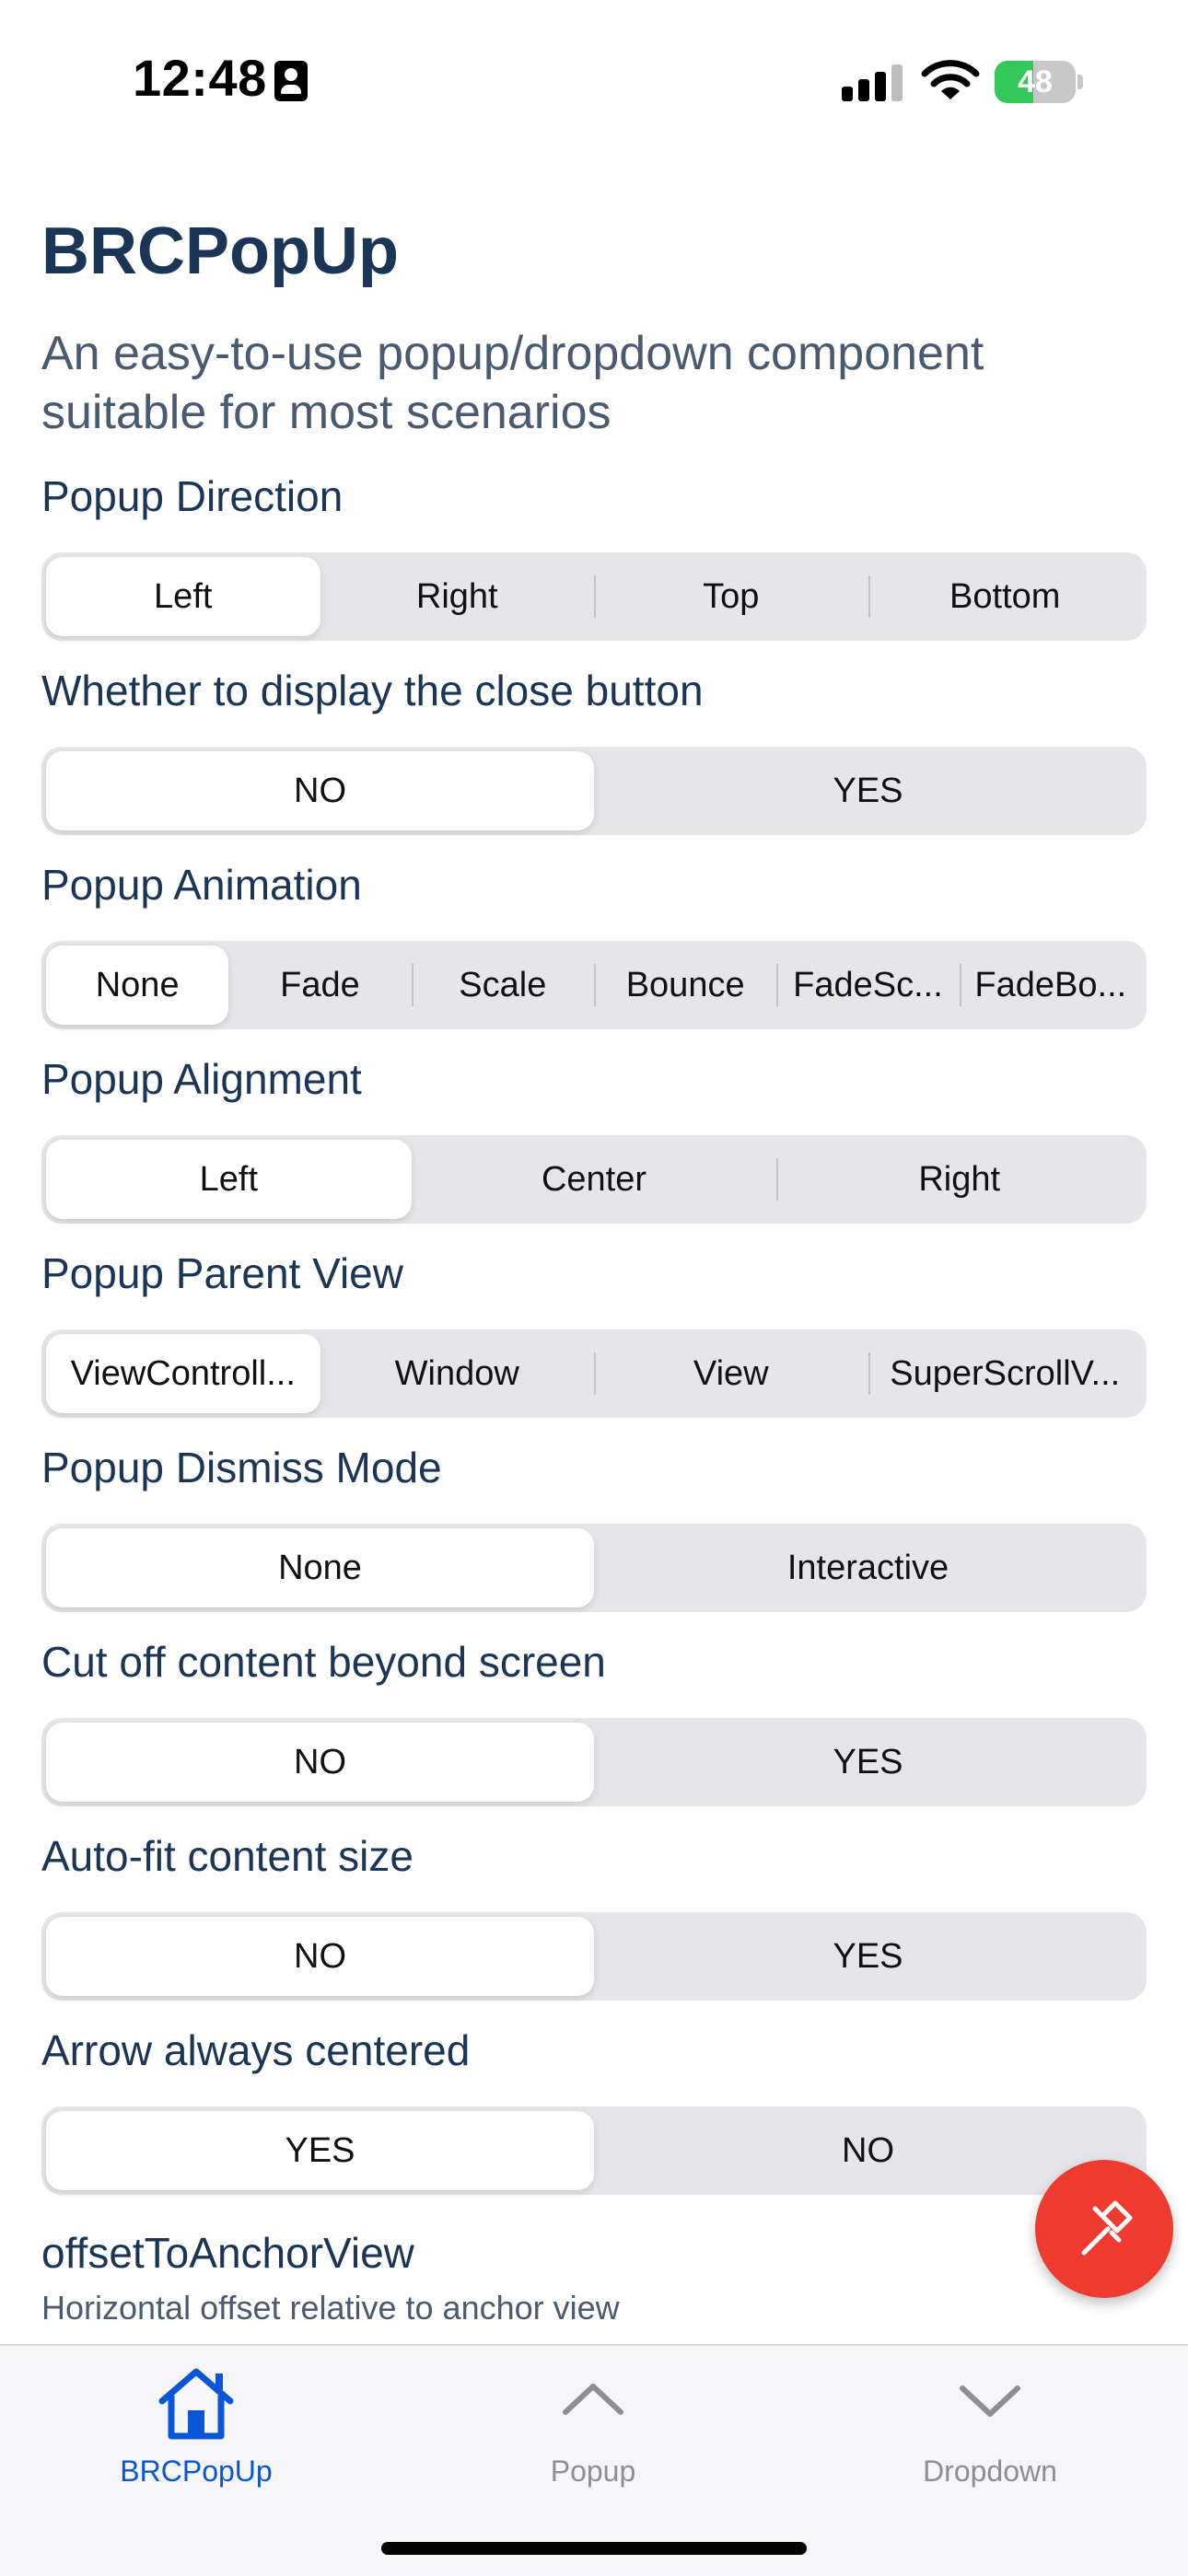 The width and height of the screenshot is (1188, 2576). I want to click on tab-label: Popup, so click(593, 2471).